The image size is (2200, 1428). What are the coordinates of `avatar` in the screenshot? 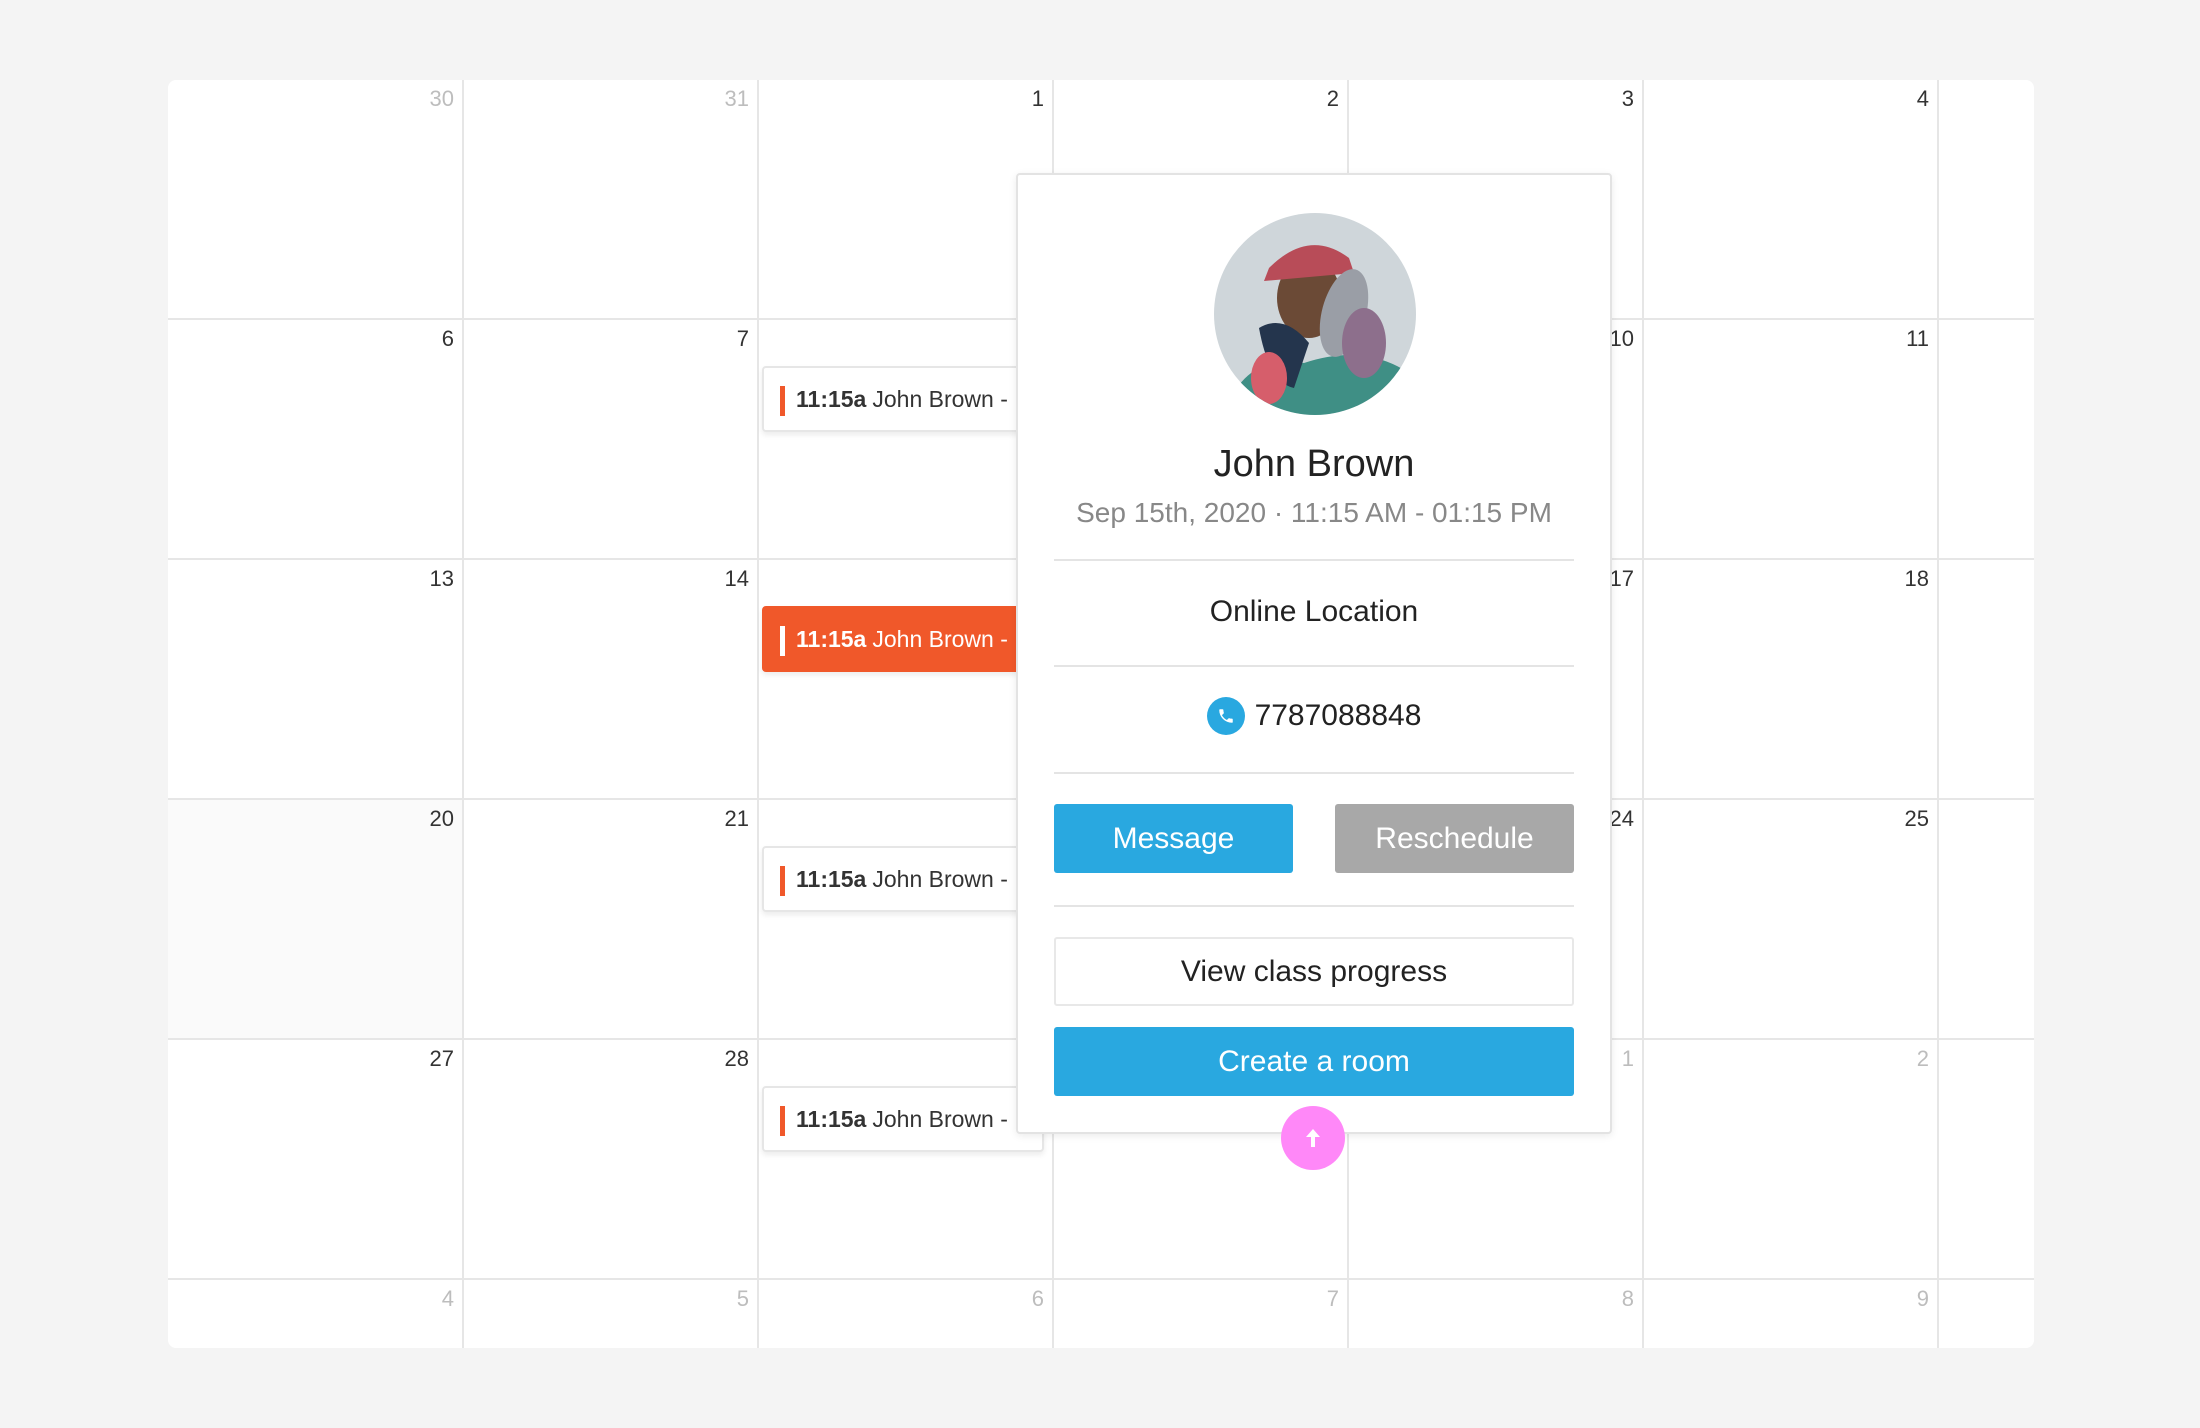 It's located at (1315, 314).